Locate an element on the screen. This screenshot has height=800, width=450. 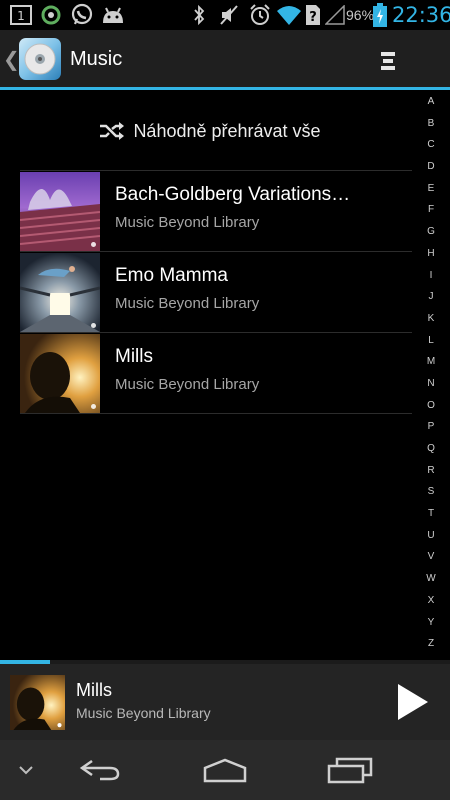
alphabet-letter: O is located at coordinates (431, 406).